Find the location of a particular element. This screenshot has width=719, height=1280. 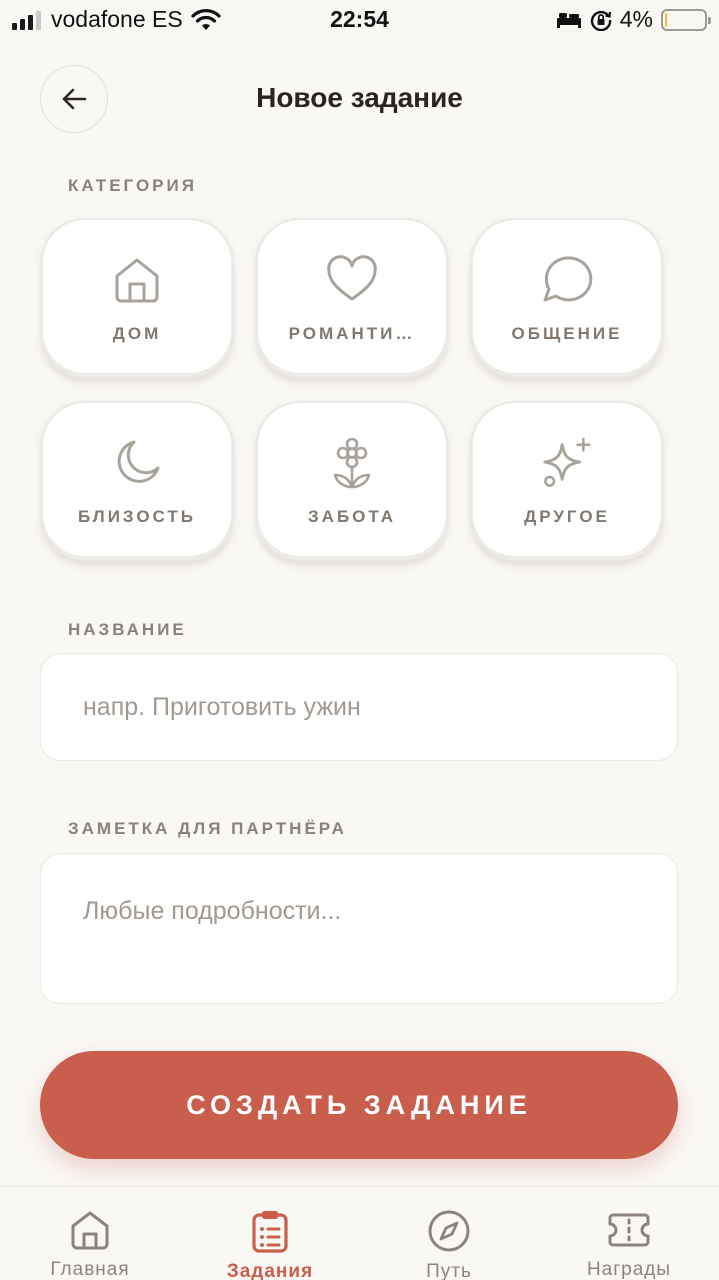

orientation-lock-icon is located at coordinates (600, 20).